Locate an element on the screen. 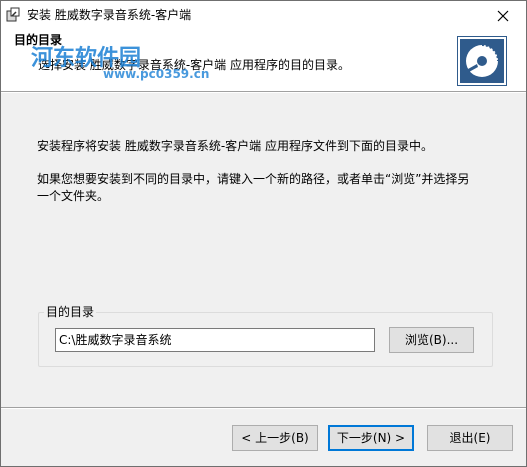  page-title: 目的目录 is located at coordinates (38, 40).